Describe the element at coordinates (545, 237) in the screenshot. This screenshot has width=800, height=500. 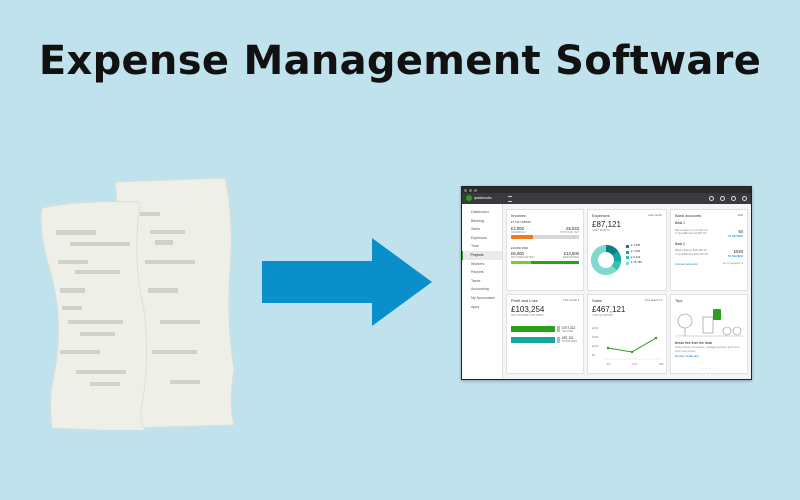
I see `unpaid-bar` at that location.